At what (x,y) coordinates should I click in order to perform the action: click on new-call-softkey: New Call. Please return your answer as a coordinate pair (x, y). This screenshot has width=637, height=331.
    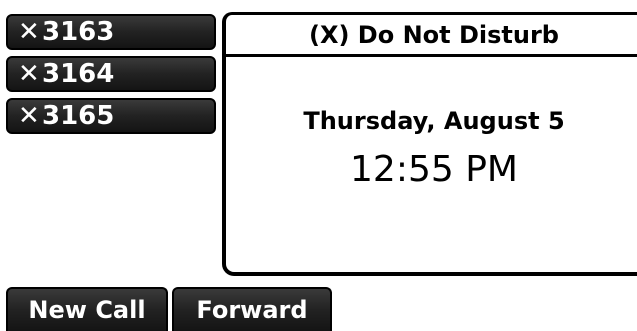
    Looking at the image, I should click on (87, 309).